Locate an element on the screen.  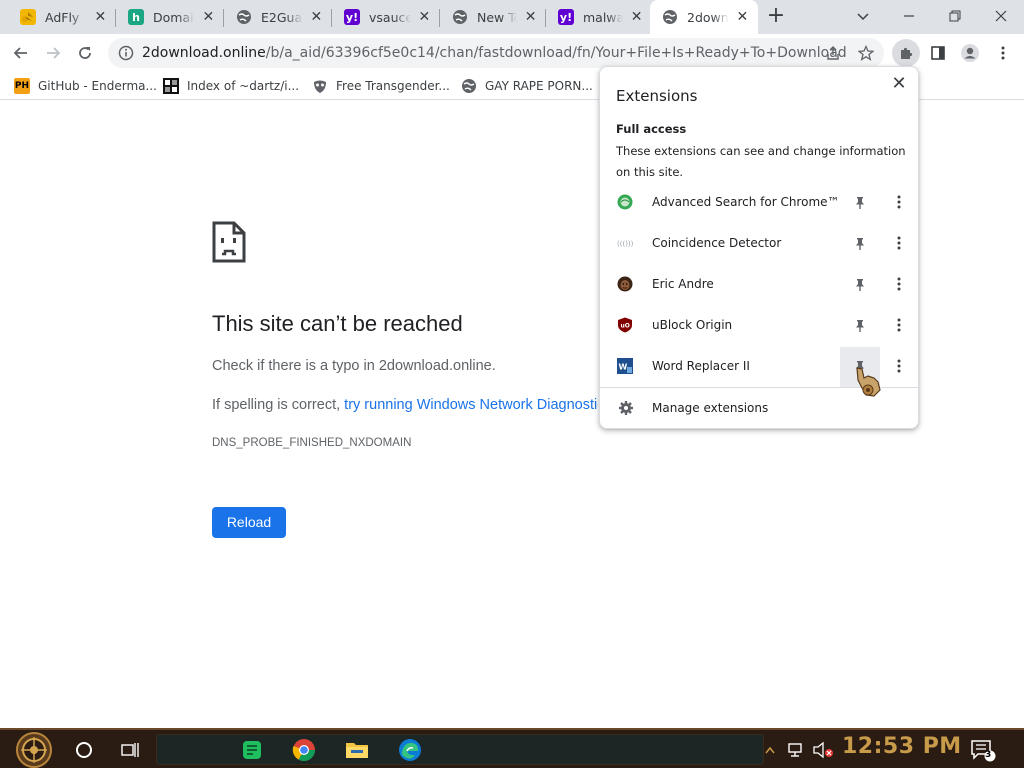
network-button is located at coordinates (796, 750).